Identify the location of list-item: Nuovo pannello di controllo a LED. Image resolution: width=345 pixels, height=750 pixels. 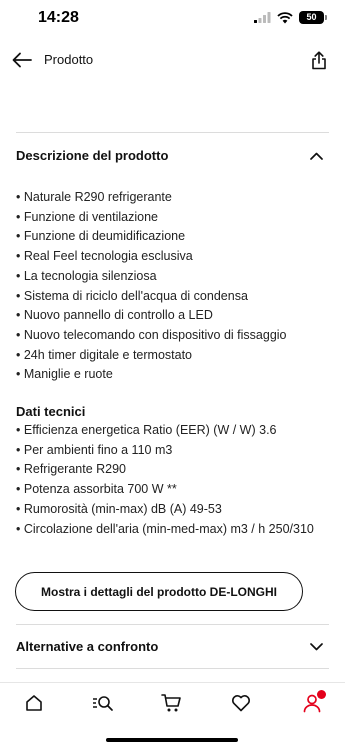
(172, 316).